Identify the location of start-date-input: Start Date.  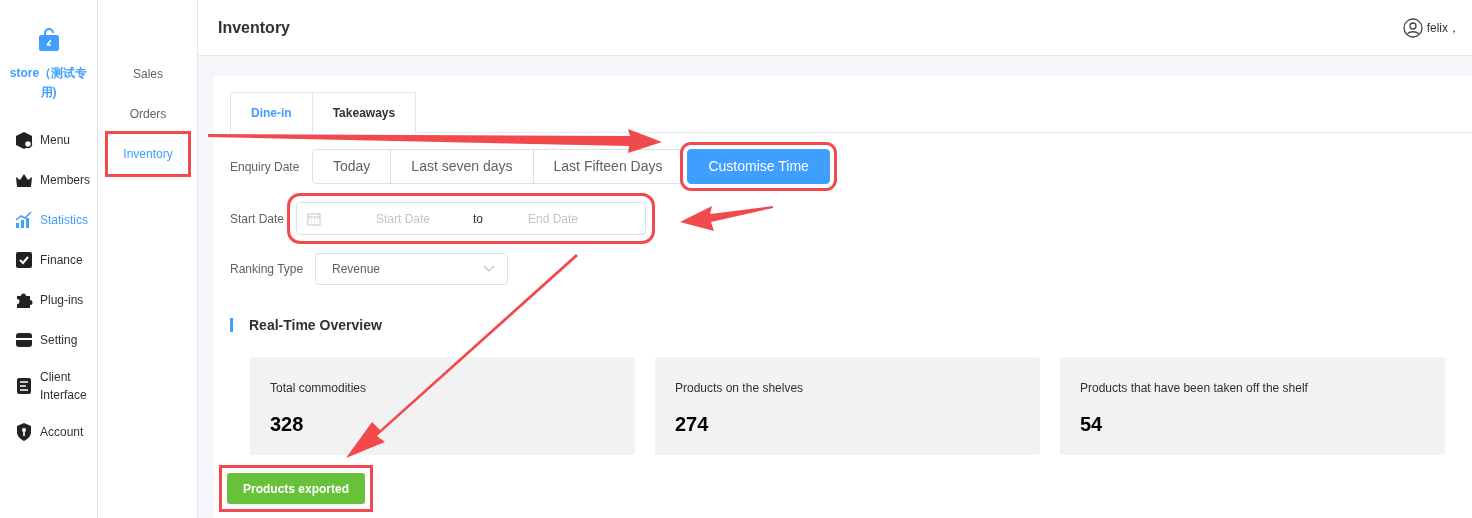
(403, 218).